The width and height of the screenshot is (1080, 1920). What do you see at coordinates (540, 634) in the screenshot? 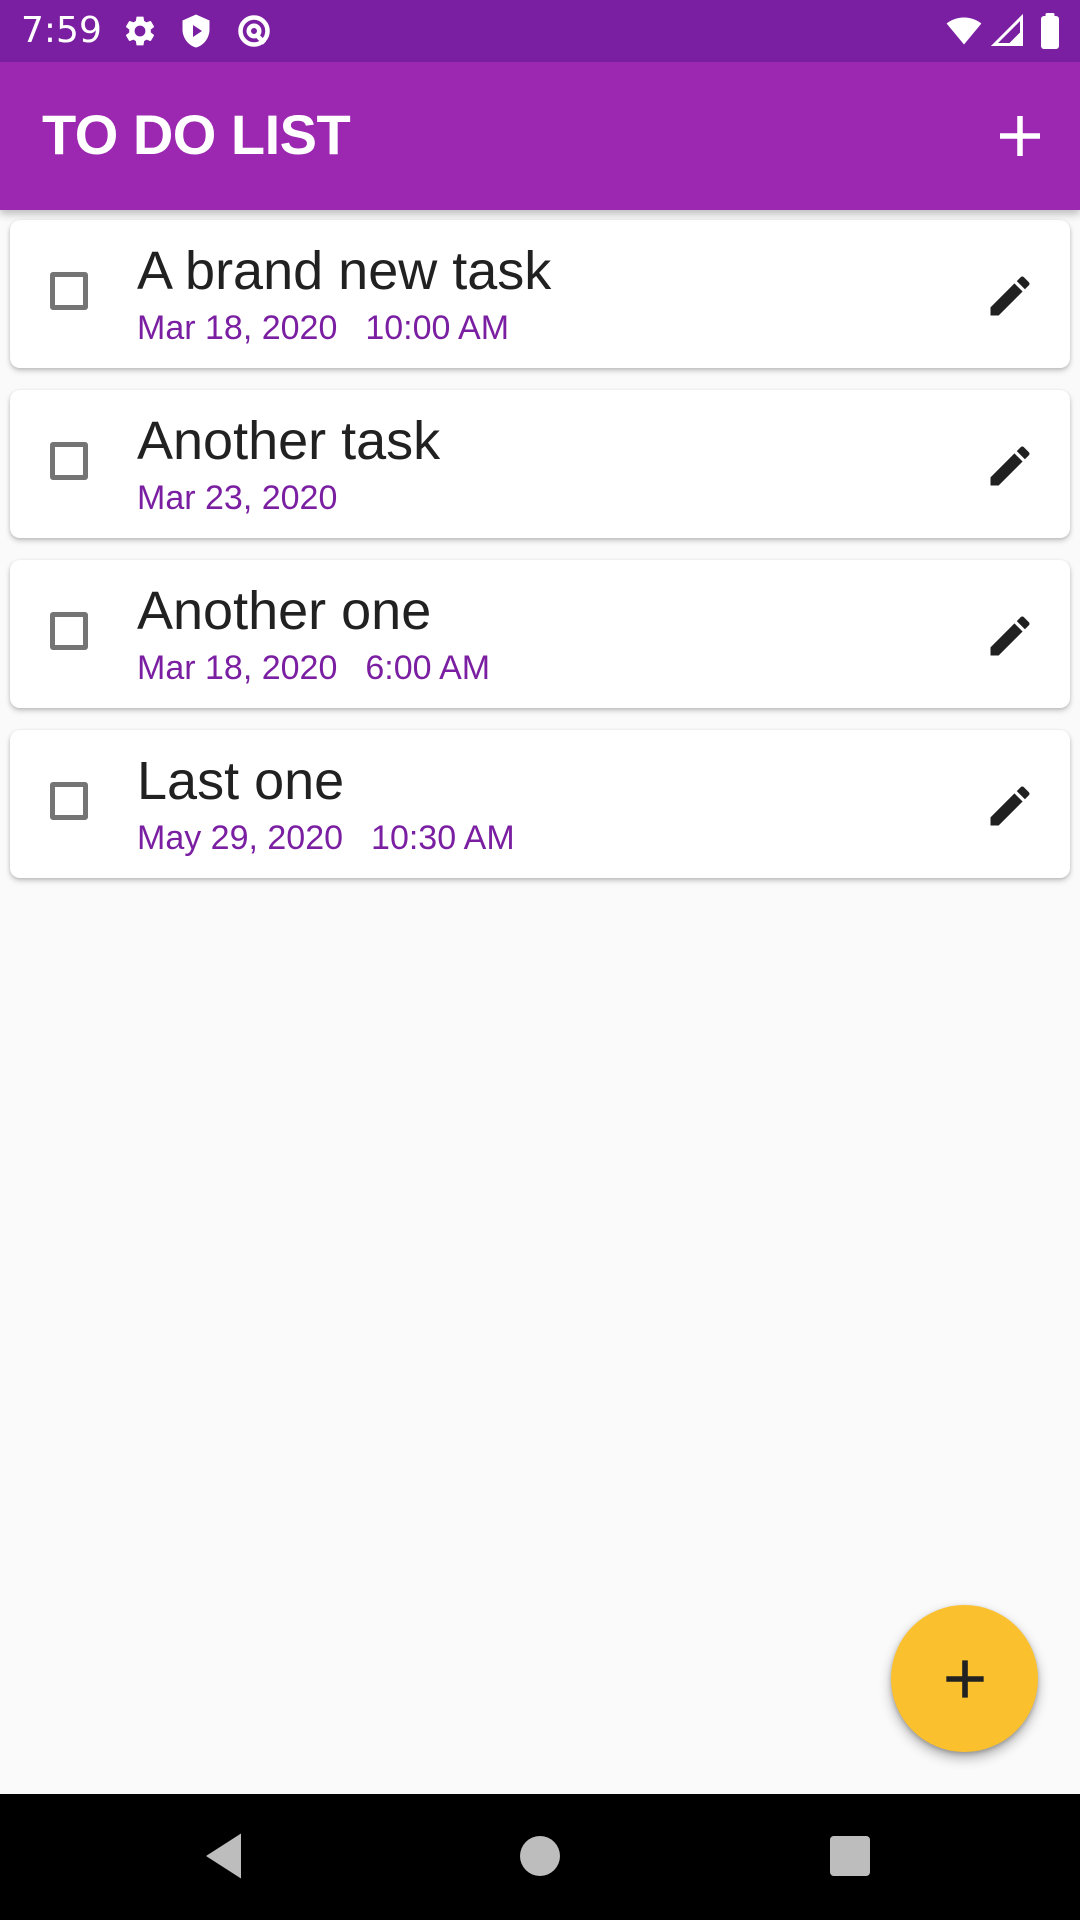
I see `task-item: Another one Mar 18, 2020 6:00 AM` at bounding box center [540, 634].